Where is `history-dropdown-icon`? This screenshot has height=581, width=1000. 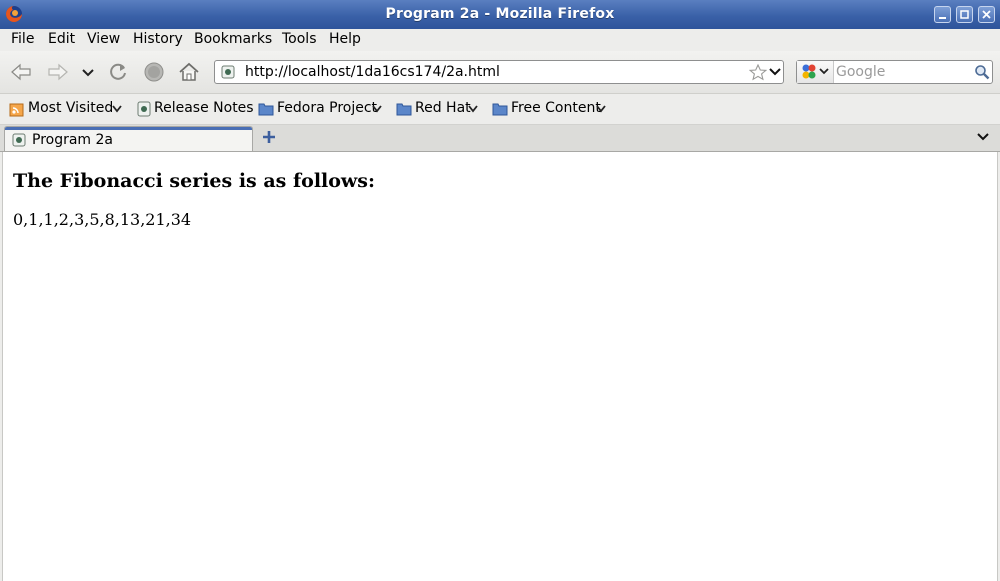
history-dropdown-icon is located at coordinates (88, 73).